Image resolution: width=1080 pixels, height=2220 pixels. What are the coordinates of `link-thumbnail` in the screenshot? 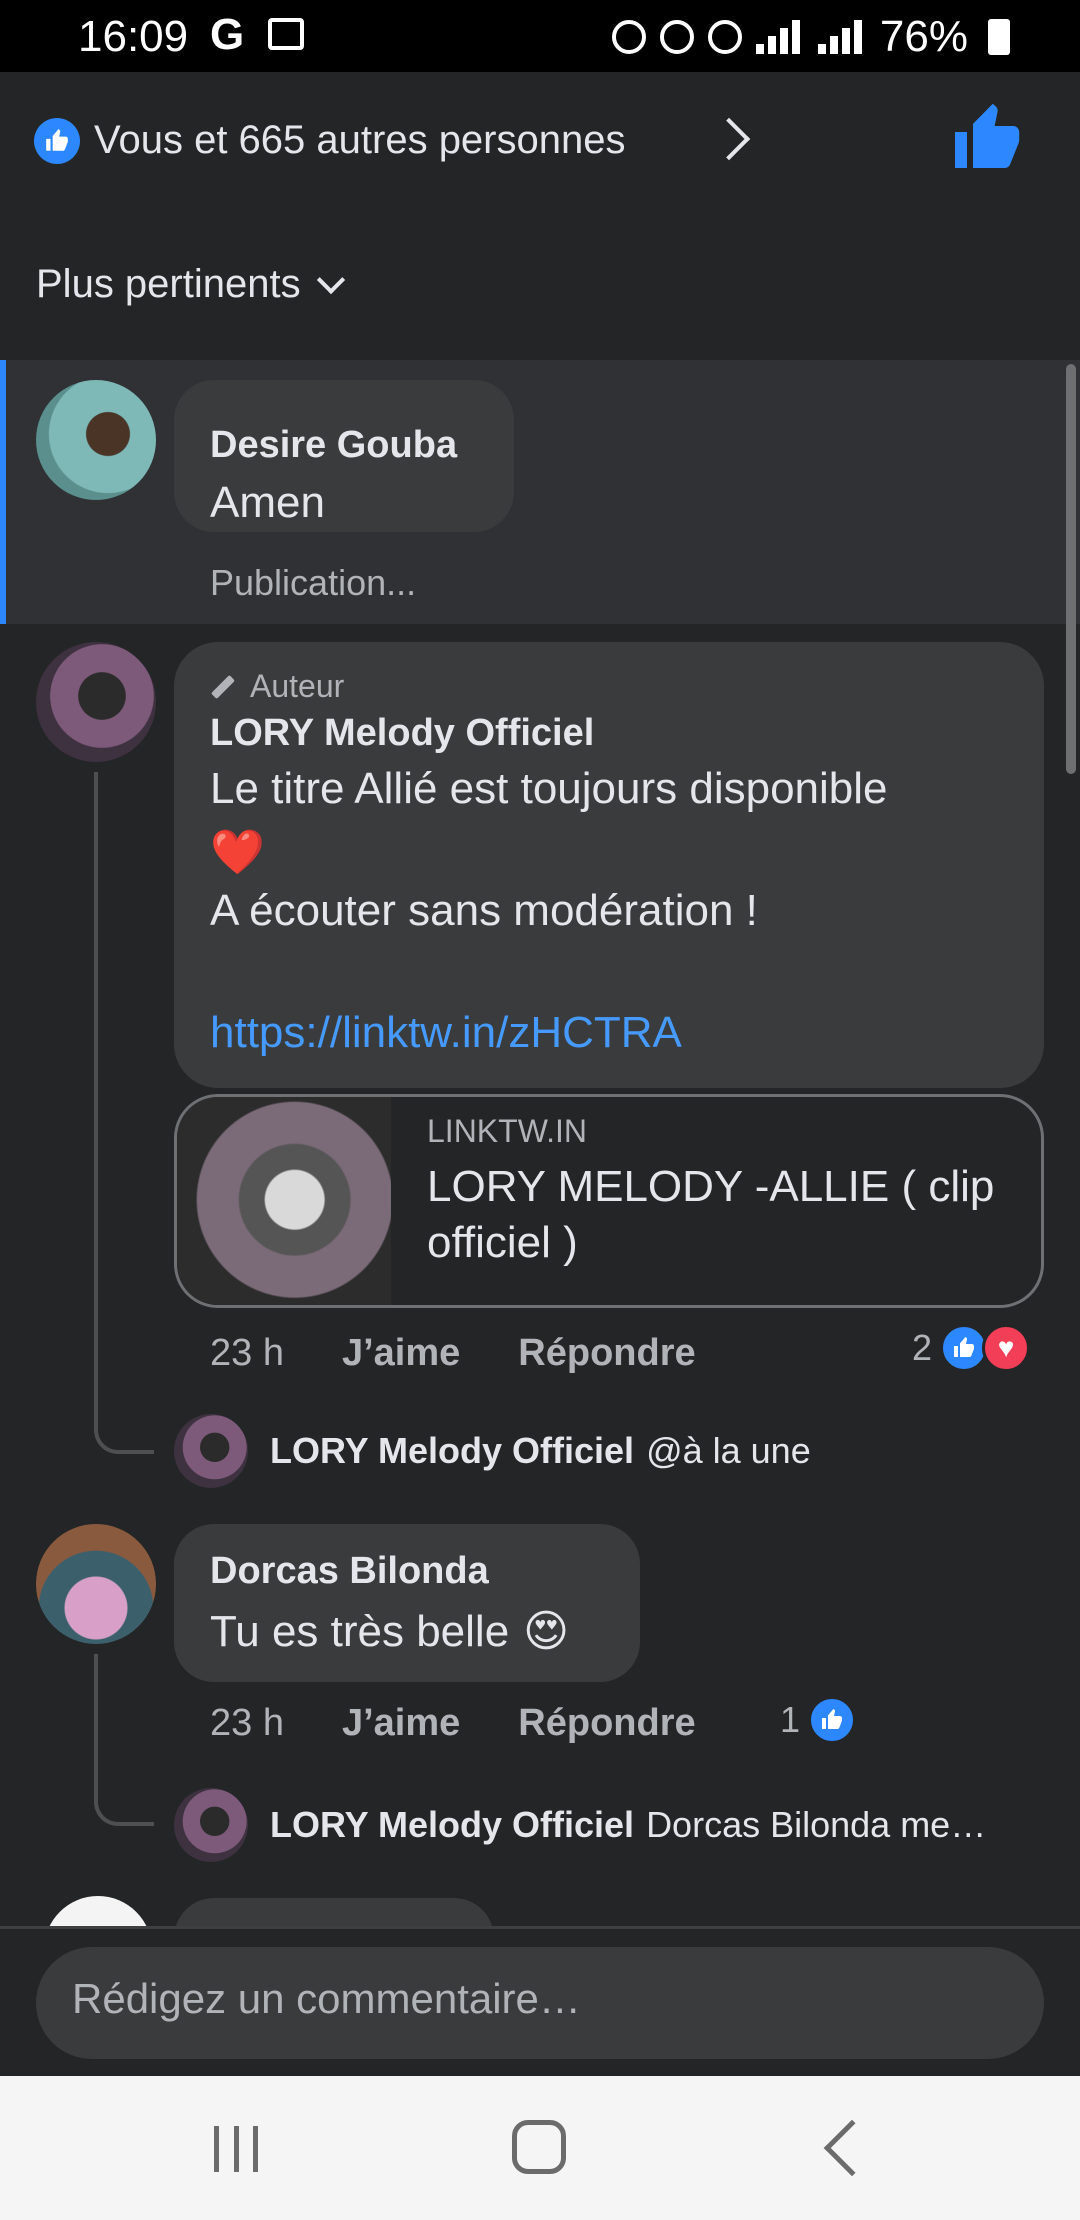 It's located at (284, 1201).